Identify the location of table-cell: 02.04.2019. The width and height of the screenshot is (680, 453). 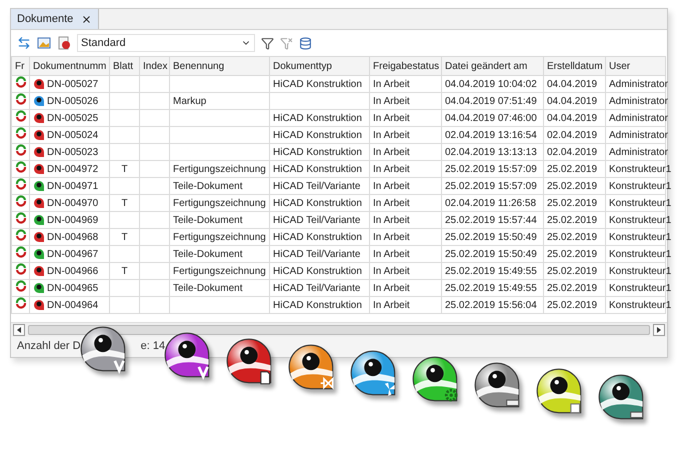
(572, 135).